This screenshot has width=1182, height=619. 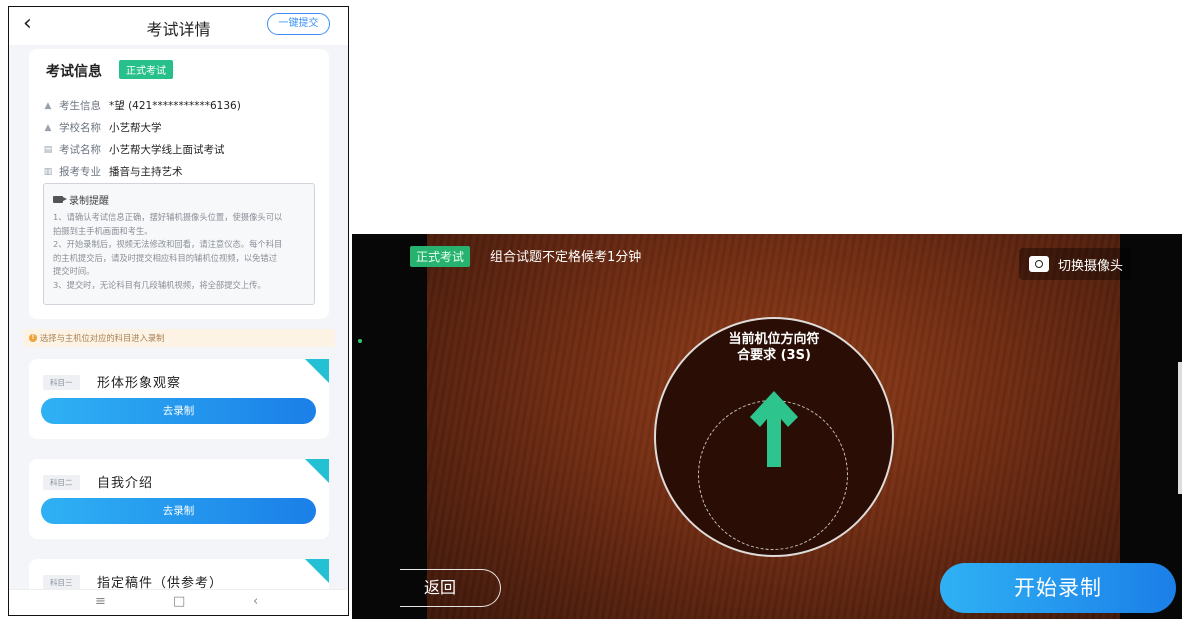 I want to click on submit-all-button: 一键提交, so click(x=298, y=24).